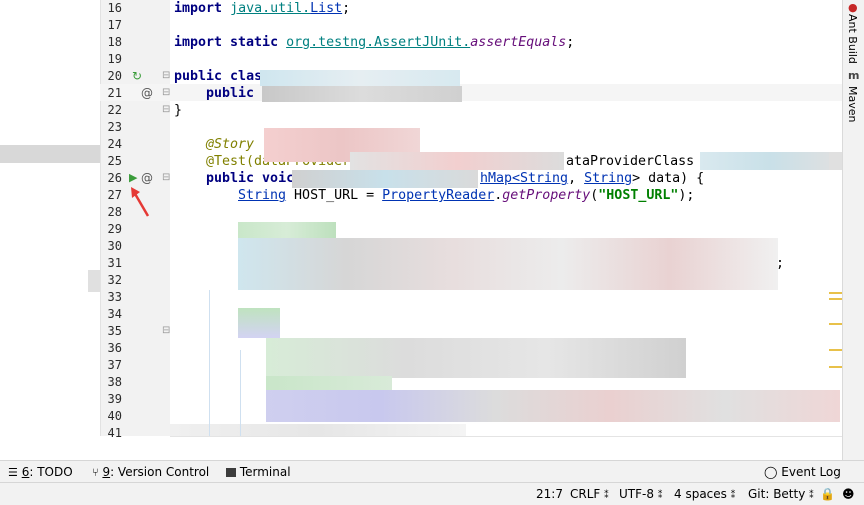 This screenshot has height=505, width=864. What do you see at coordinates (848, 494) in the screenshot?
I see `inspector-icon: ☻` at bounding box center [848, 494].